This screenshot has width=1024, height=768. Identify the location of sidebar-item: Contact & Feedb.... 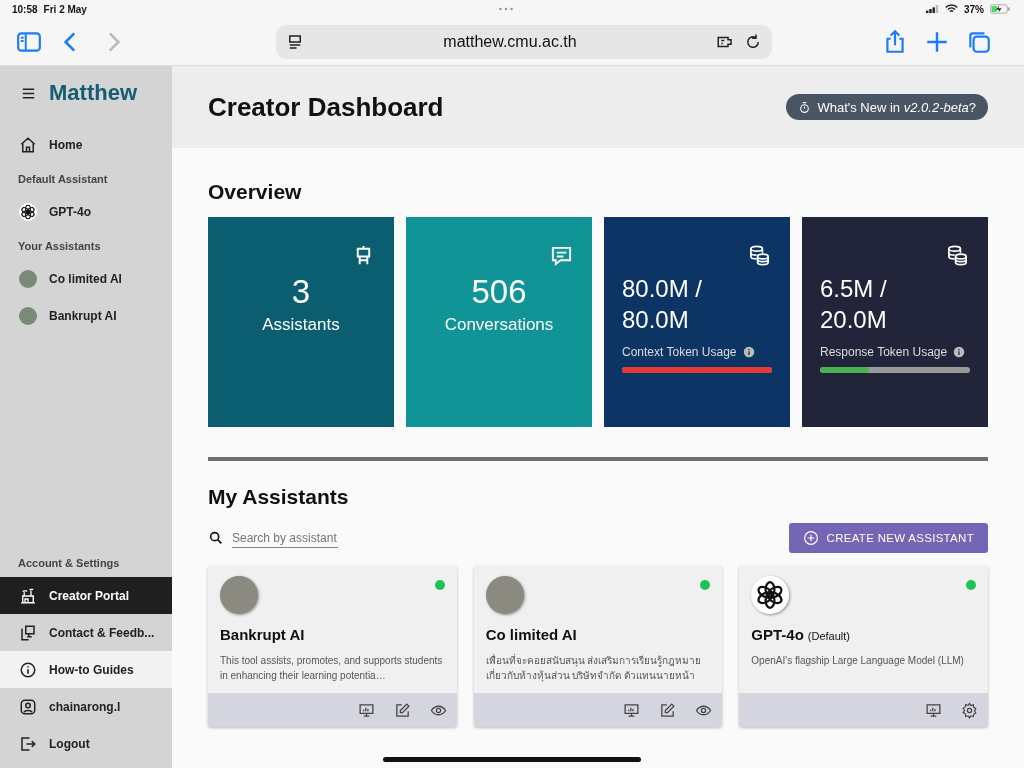
(86, 632).